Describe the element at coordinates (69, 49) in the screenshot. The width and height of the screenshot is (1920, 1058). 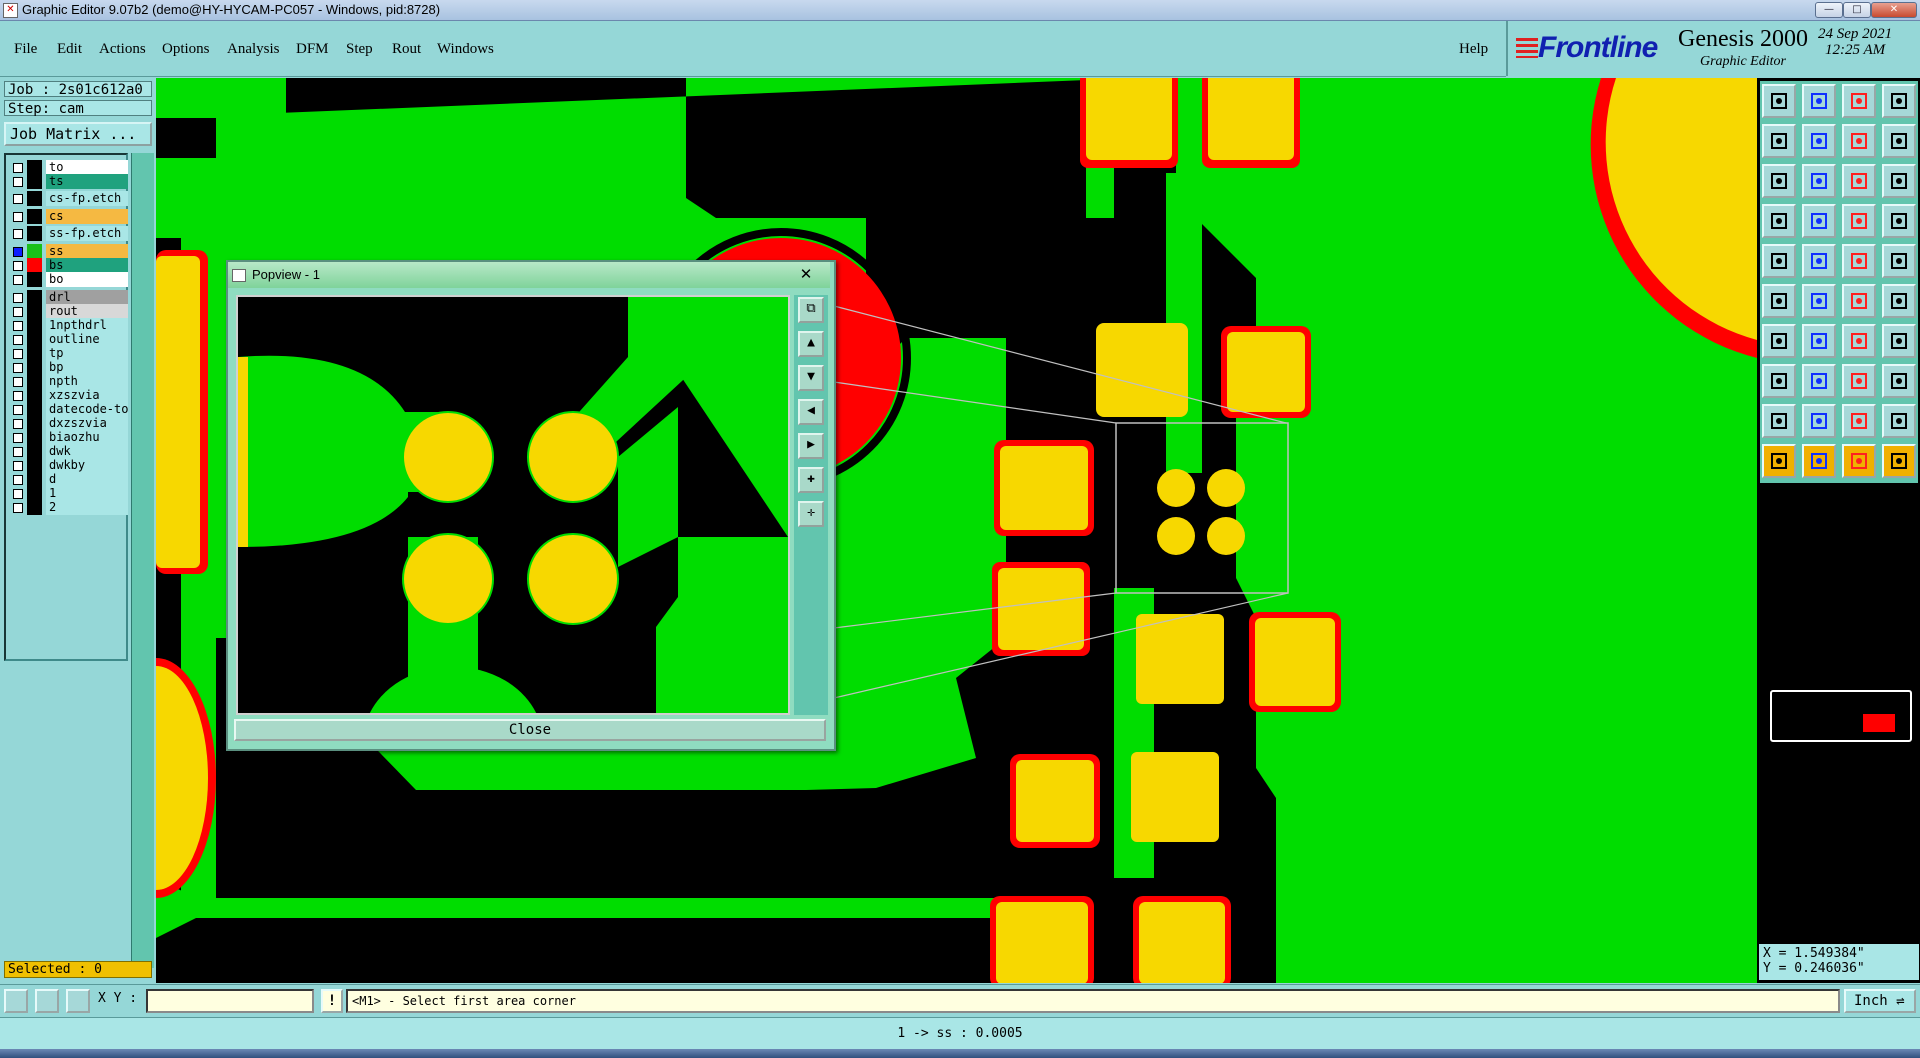
I see `menu-edit: Edit` at that location.